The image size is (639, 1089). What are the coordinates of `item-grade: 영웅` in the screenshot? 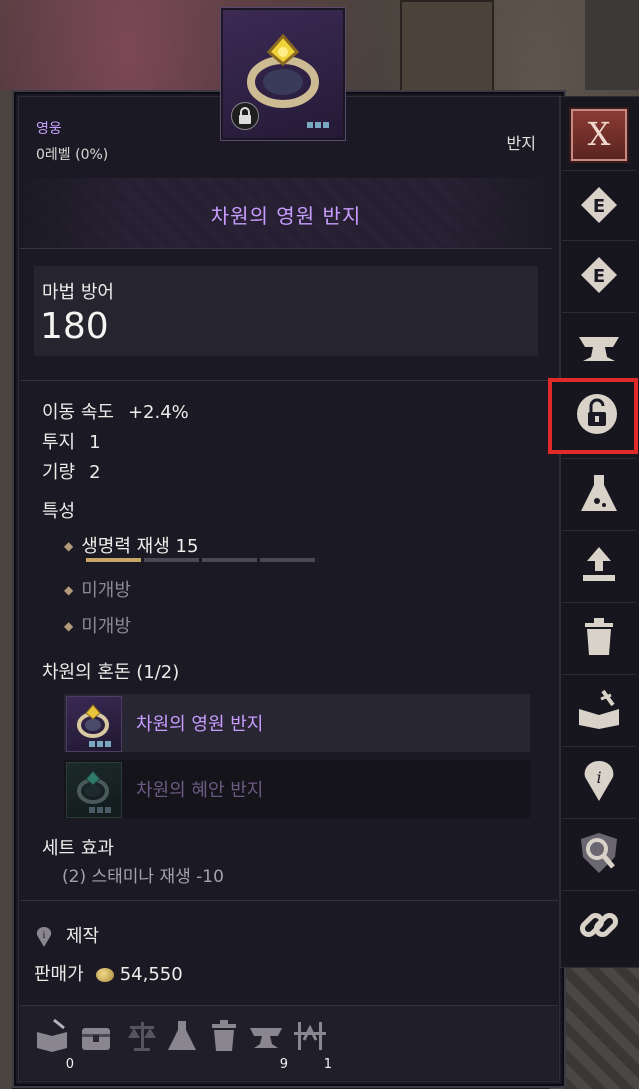 It's located at (49, 129).